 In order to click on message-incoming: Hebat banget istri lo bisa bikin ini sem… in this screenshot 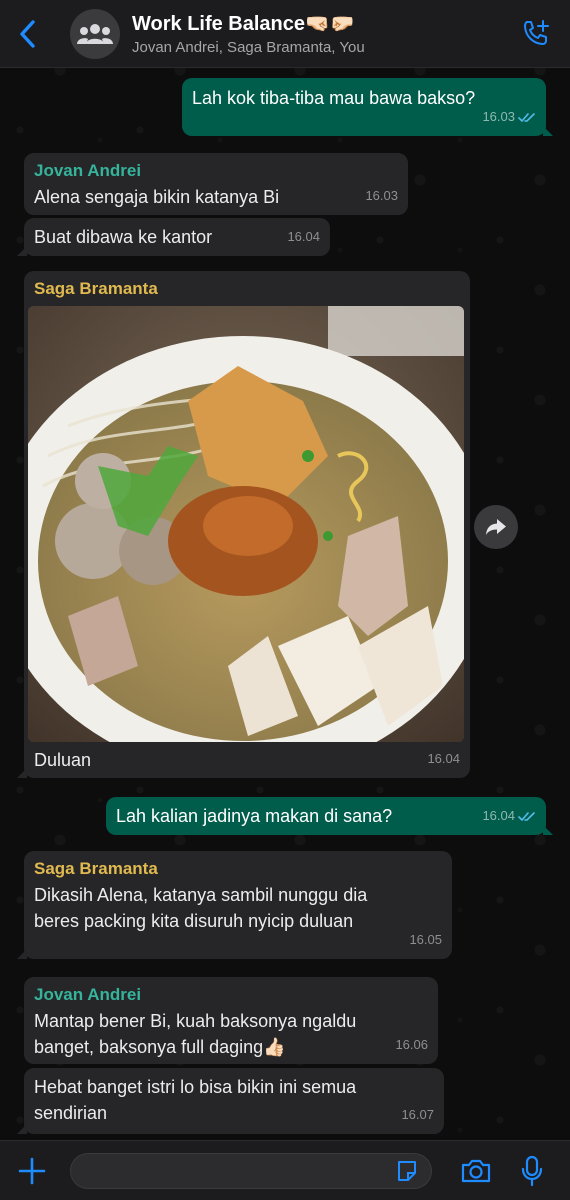, I will do `click(230, 1101)`.